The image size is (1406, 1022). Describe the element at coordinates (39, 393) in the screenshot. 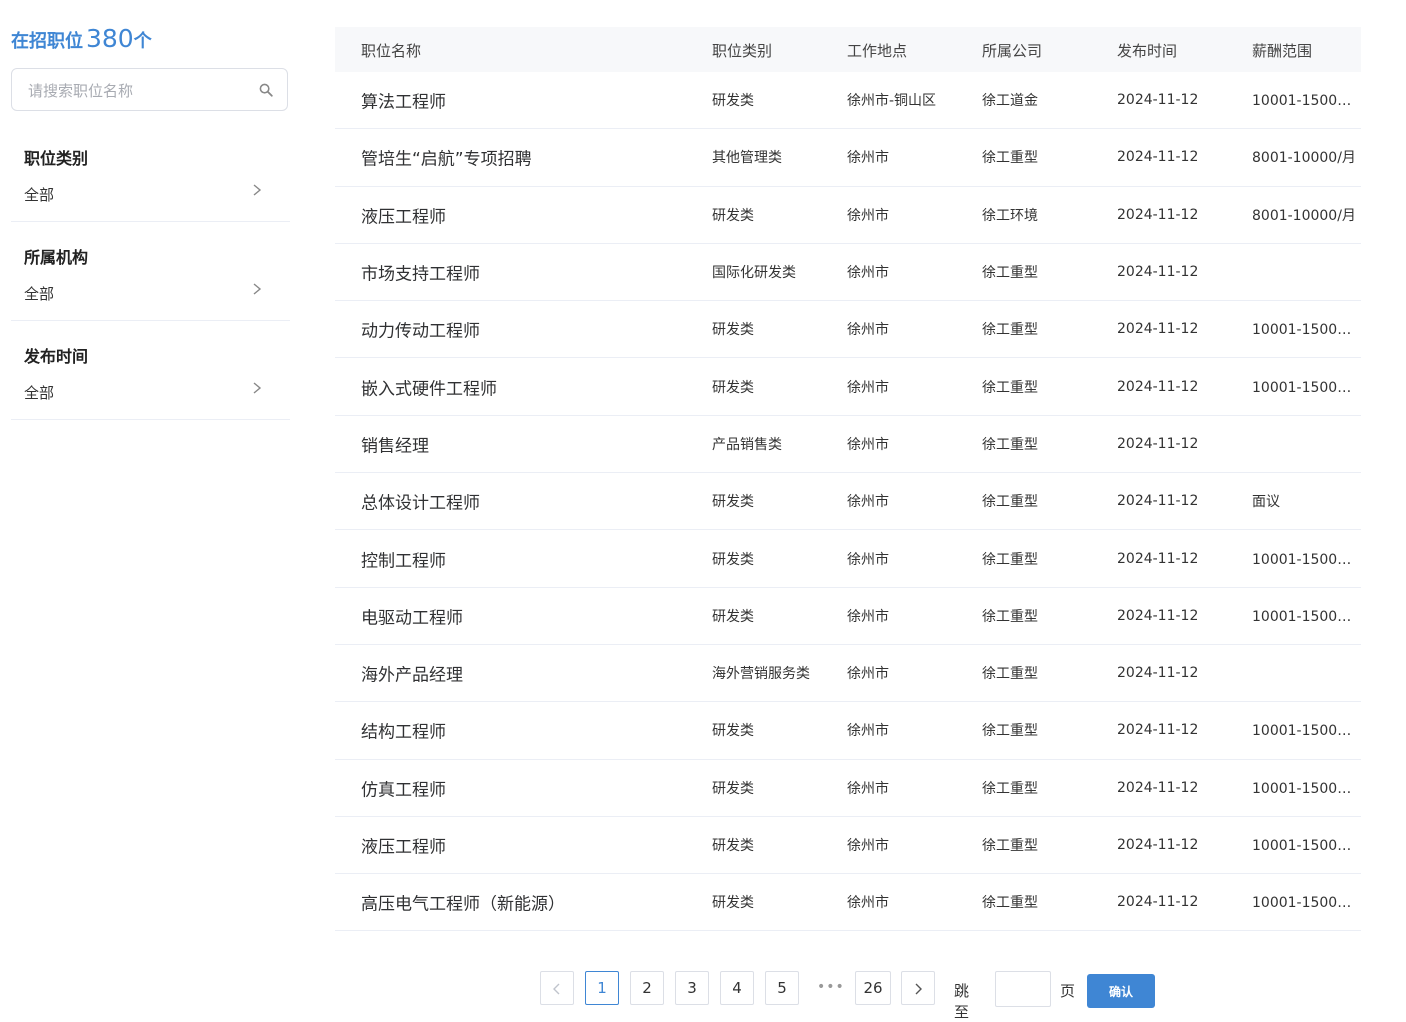

I see `filter-value: 全部` at that location.